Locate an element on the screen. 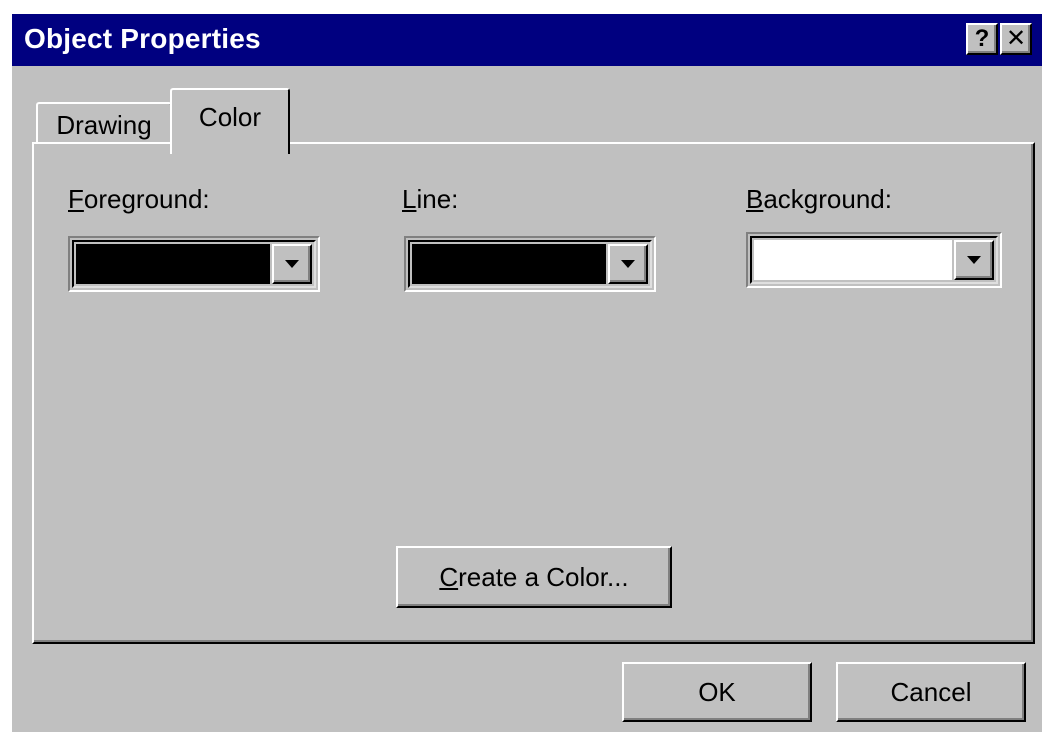 This screenshot has height=742, width=1051. window-title: Object Properties is located at coordinates (142, 38).